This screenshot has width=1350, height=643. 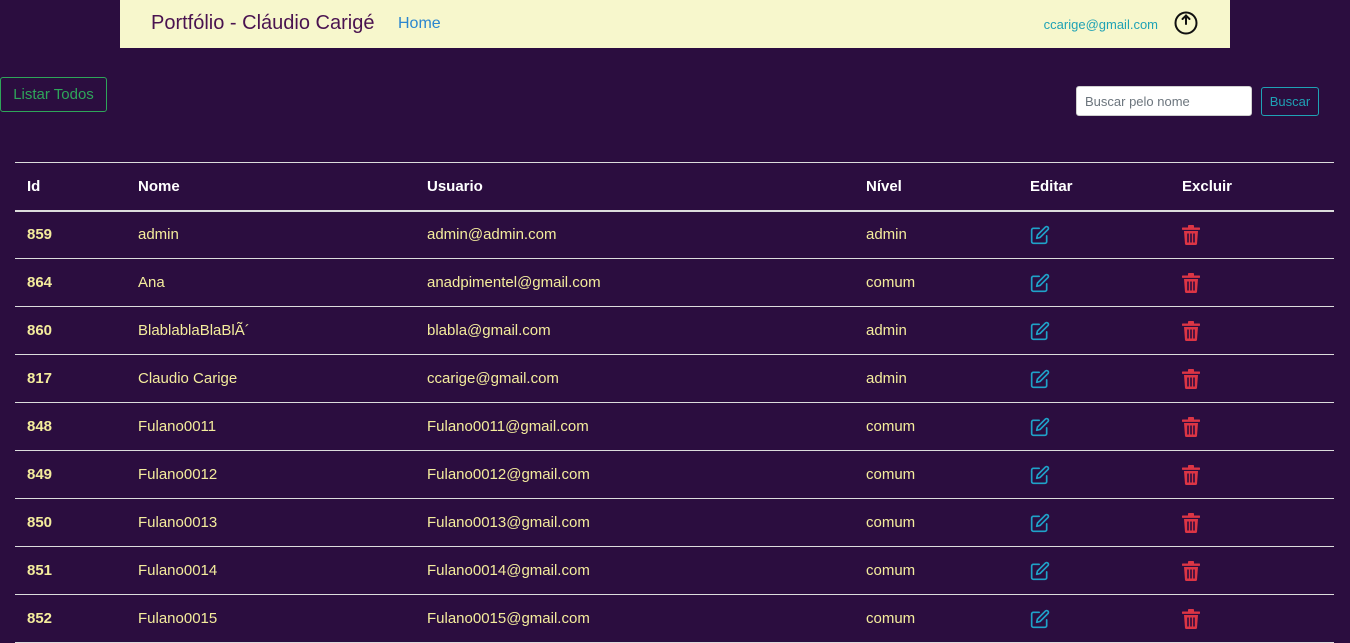 What do you see at coordinates (634, 282) in the screenshot?
I see `cell-usuario: anadpimentel@gmail.com` at bounding box center [634, 282].